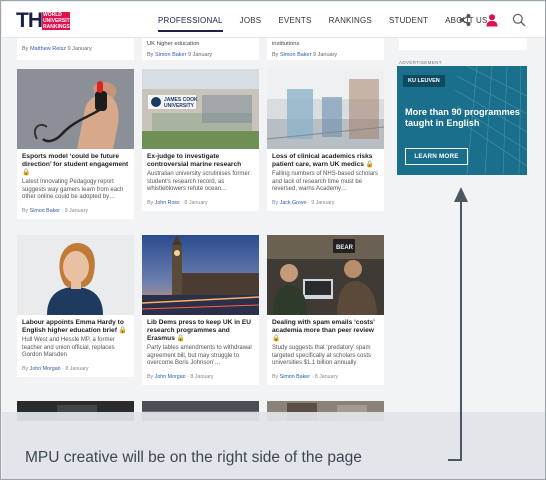  I want to click on card-meta: By John Ross · 8 January, so click(177, 202).